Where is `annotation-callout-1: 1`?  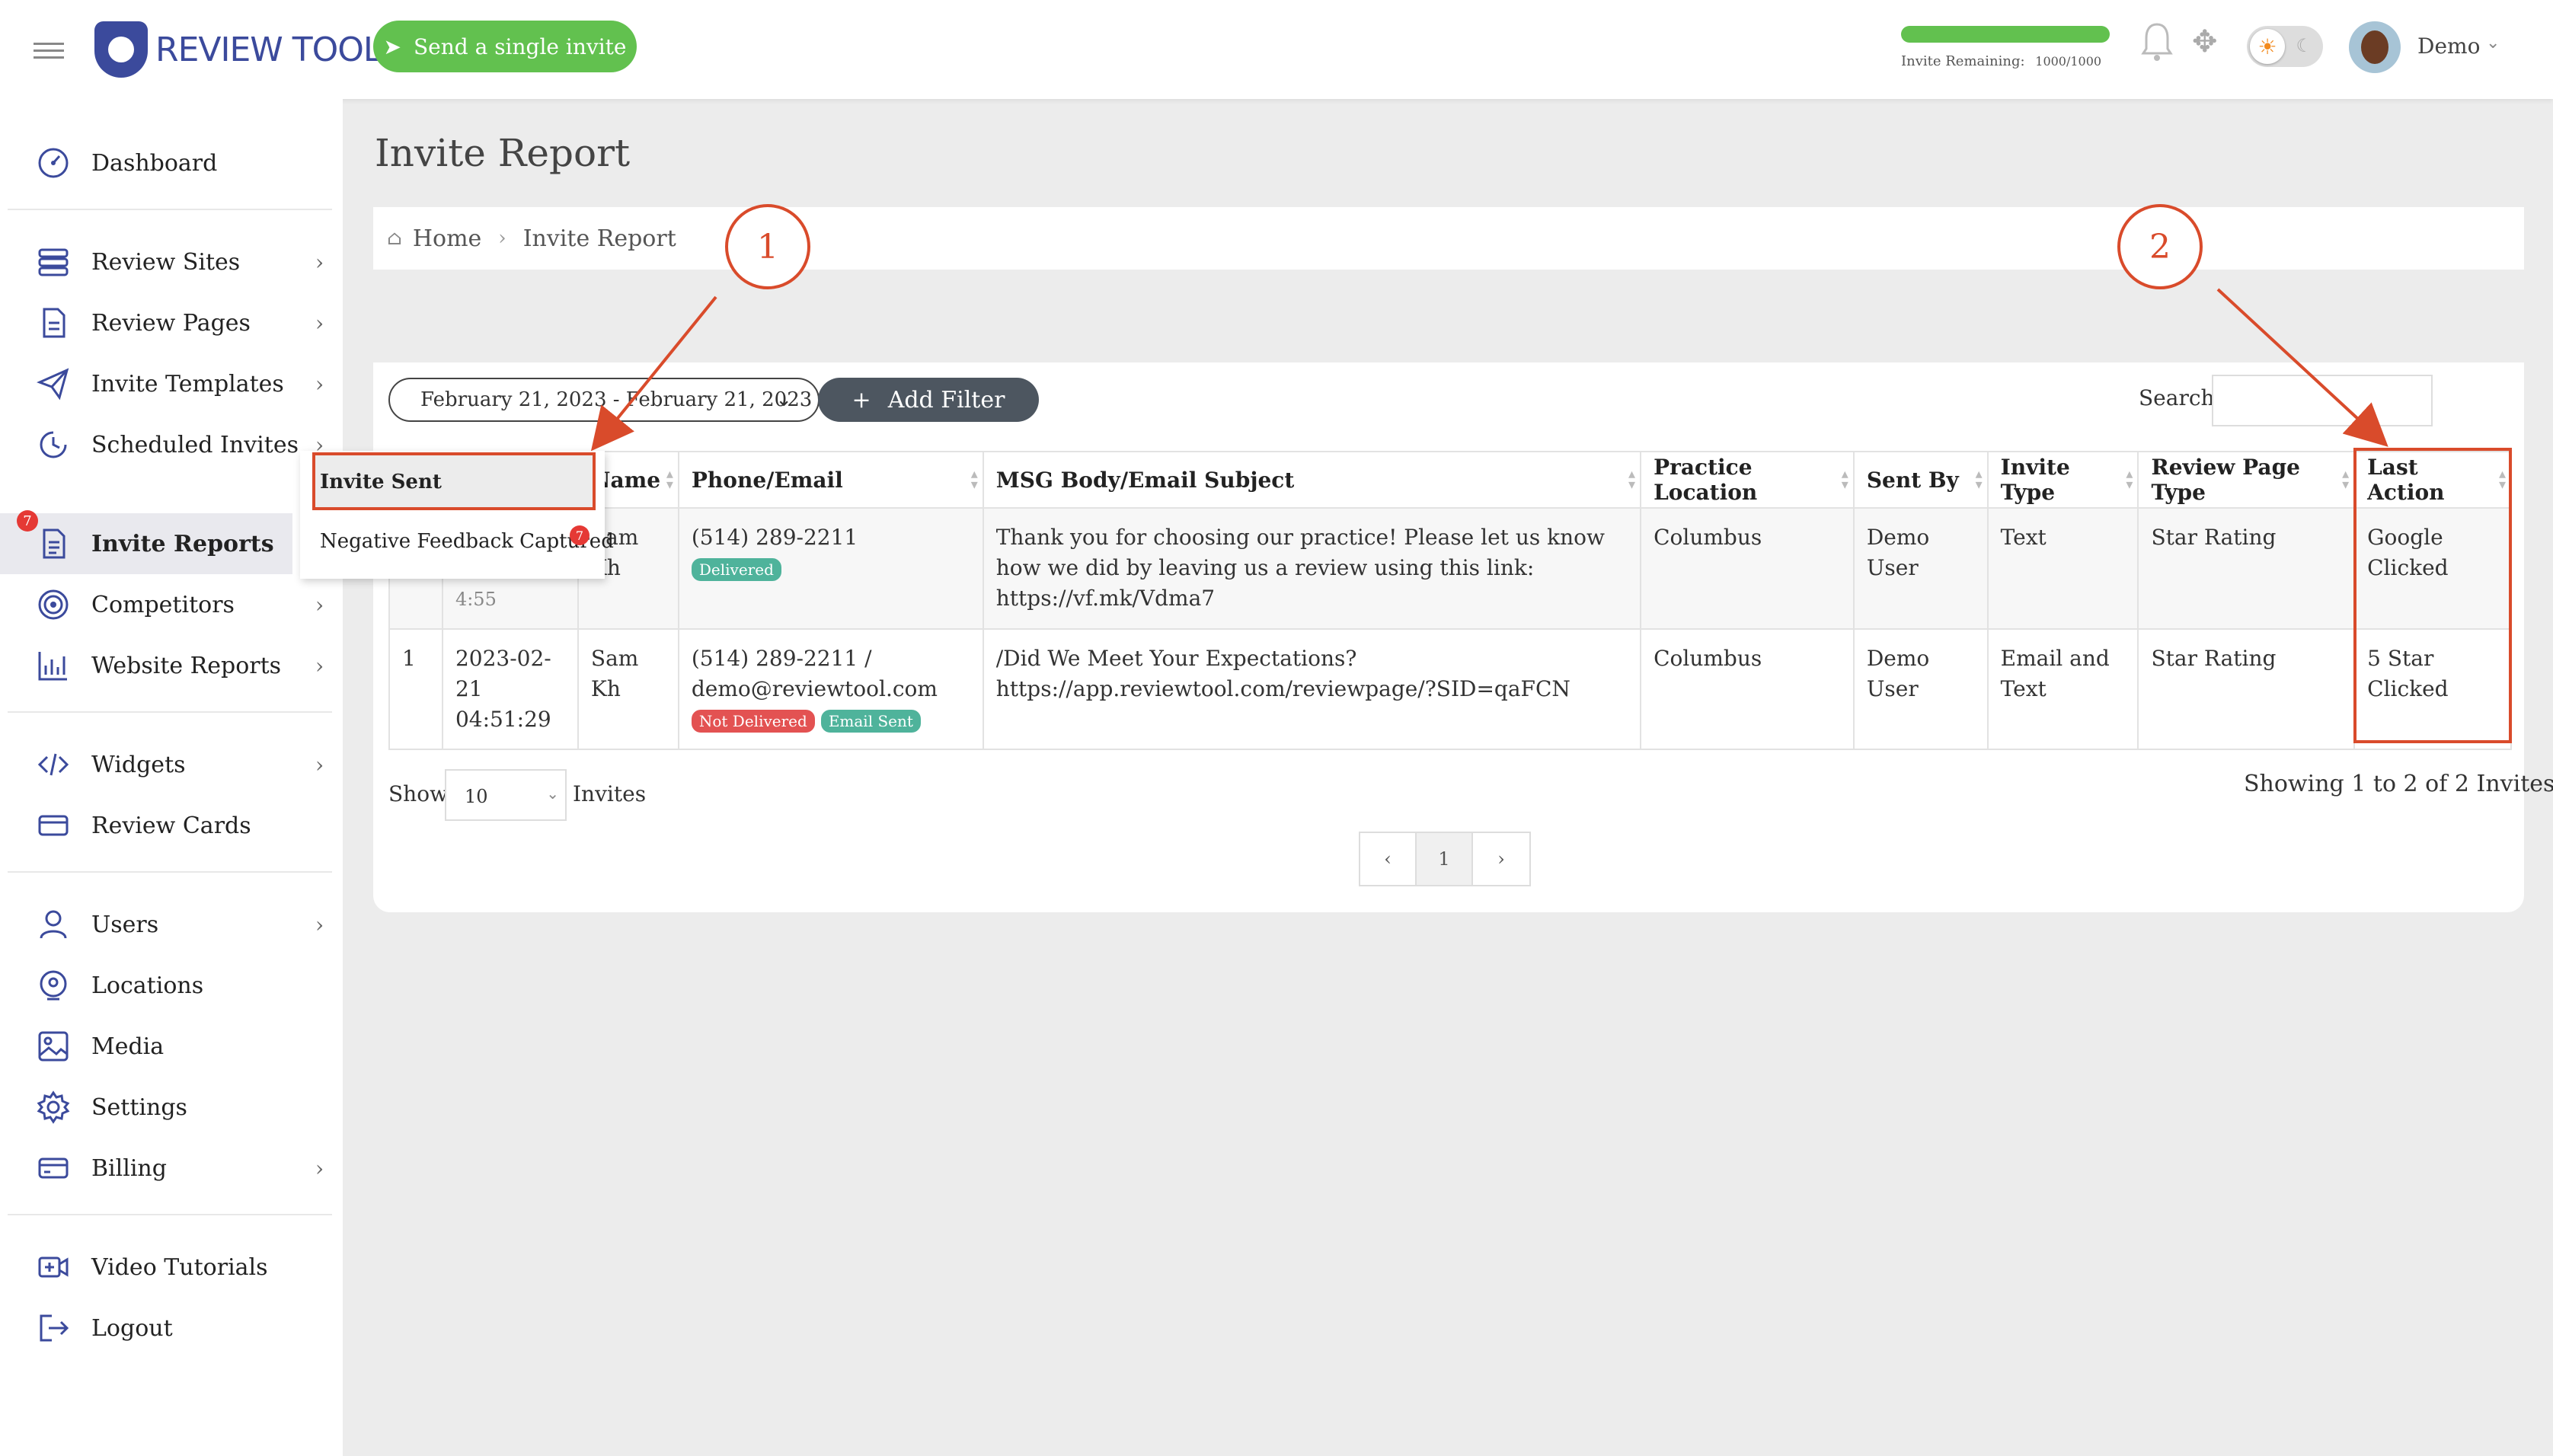 annotation-callout-1: 1 is located at coordinates (767, 246).